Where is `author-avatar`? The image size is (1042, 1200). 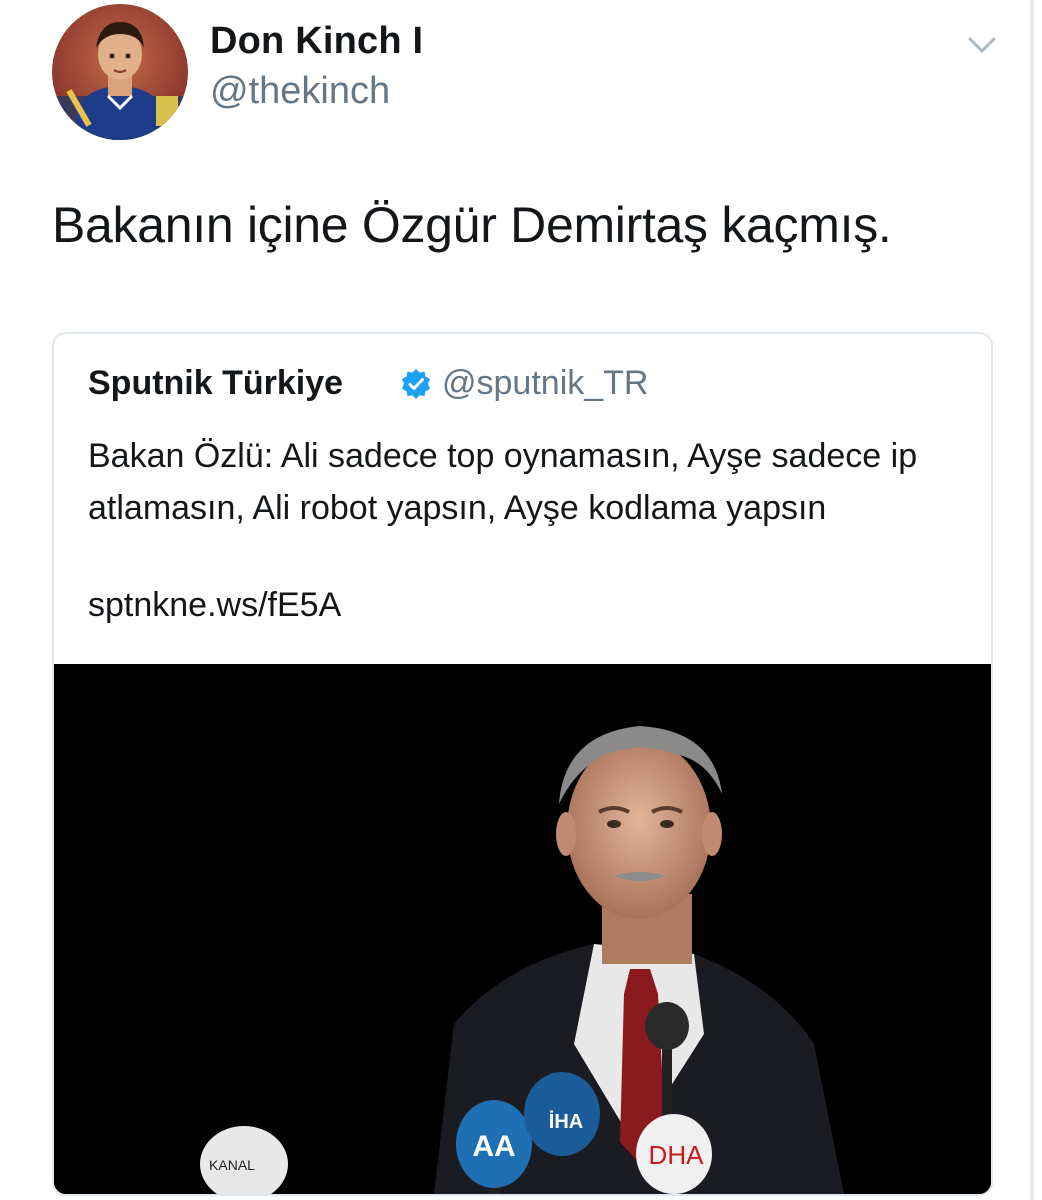
author-avatar is located at coordinates (120, 72).